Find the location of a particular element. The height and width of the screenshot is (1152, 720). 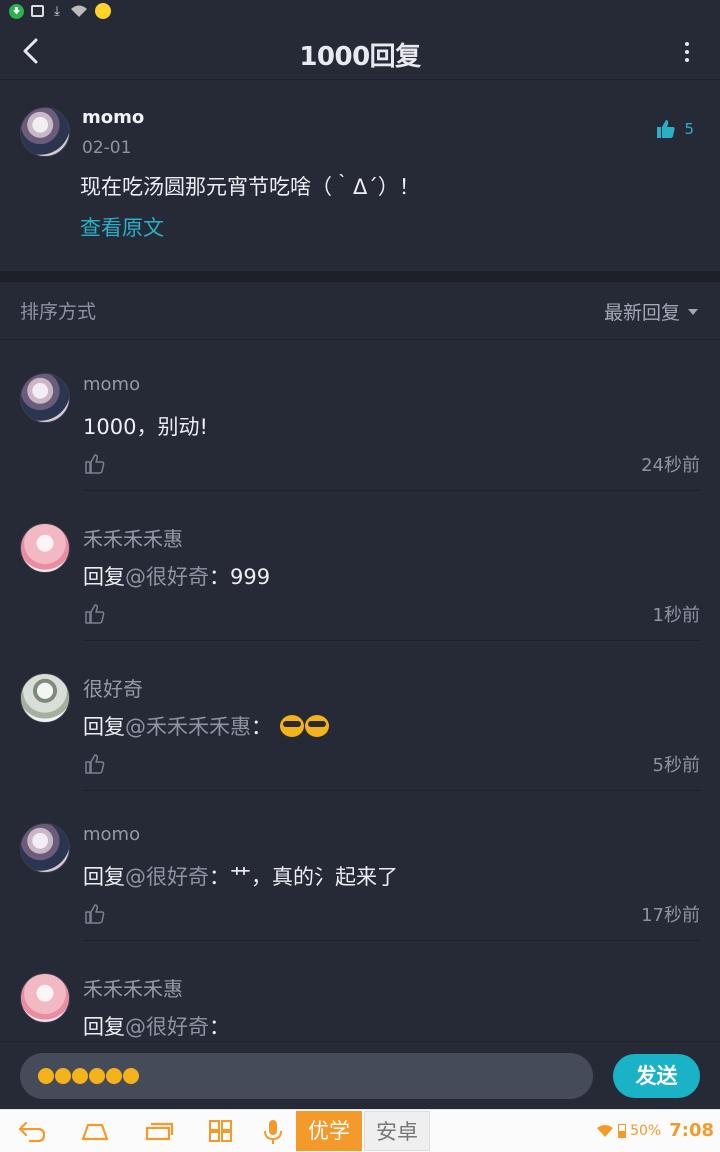

reply-time: 1秒前 is located at coordinates (676, 615).